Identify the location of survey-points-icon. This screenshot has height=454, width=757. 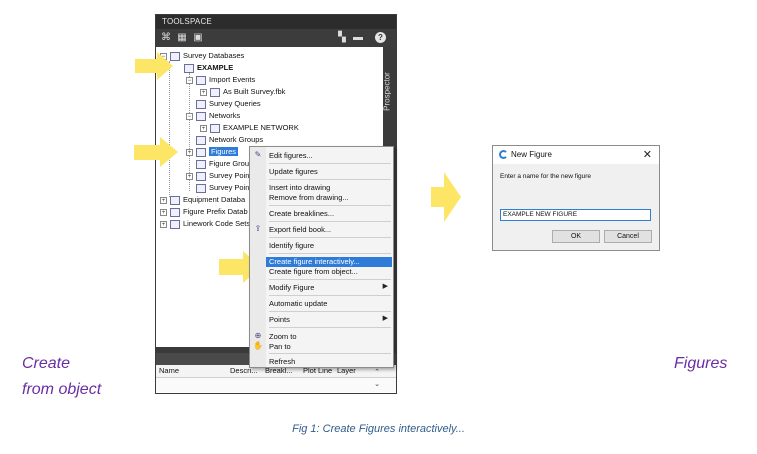
(201, 176).